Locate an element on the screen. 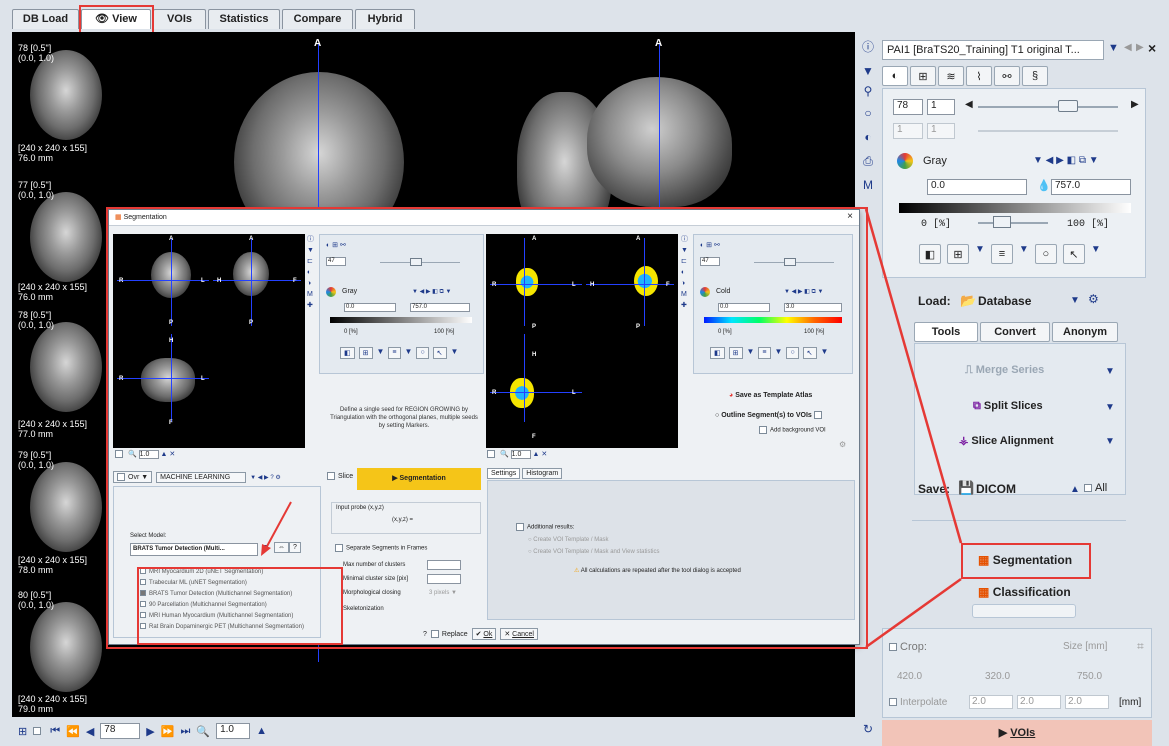 The height and width of the screenshot is (746, 1169). grid-tab-icon: ⊞ is located at coordinates (923, 76).